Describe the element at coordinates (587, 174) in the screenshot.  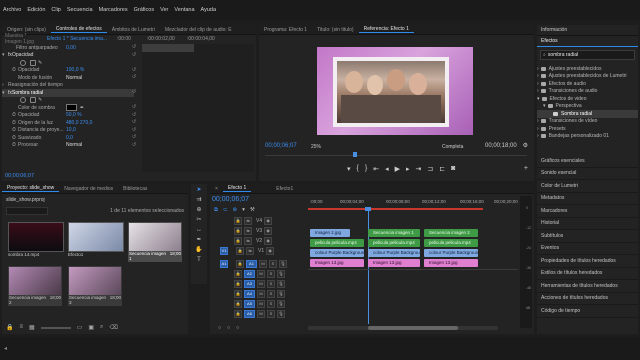
I see `panel-essential-sound: Sonido esencial` at that location.